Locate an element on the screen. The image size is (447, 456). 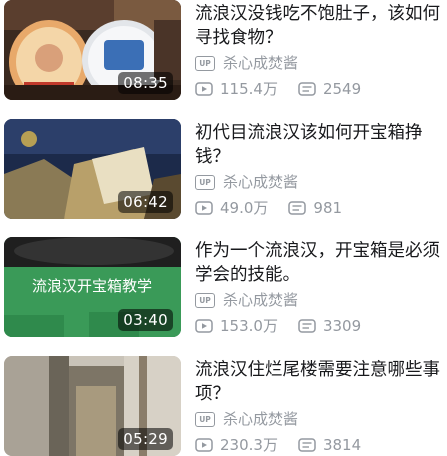
danmaku-count: 2549 is located at coordinates (342, 89).